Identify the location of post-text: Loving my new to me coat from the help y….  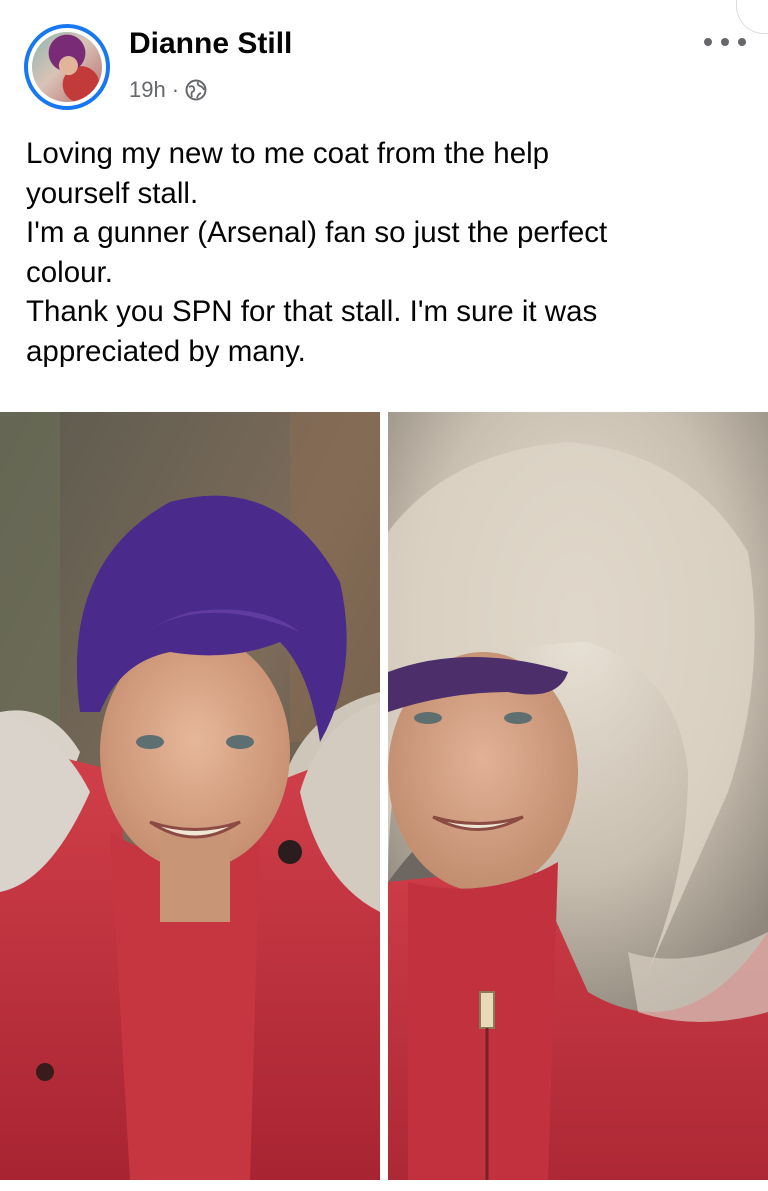
(317, 252).